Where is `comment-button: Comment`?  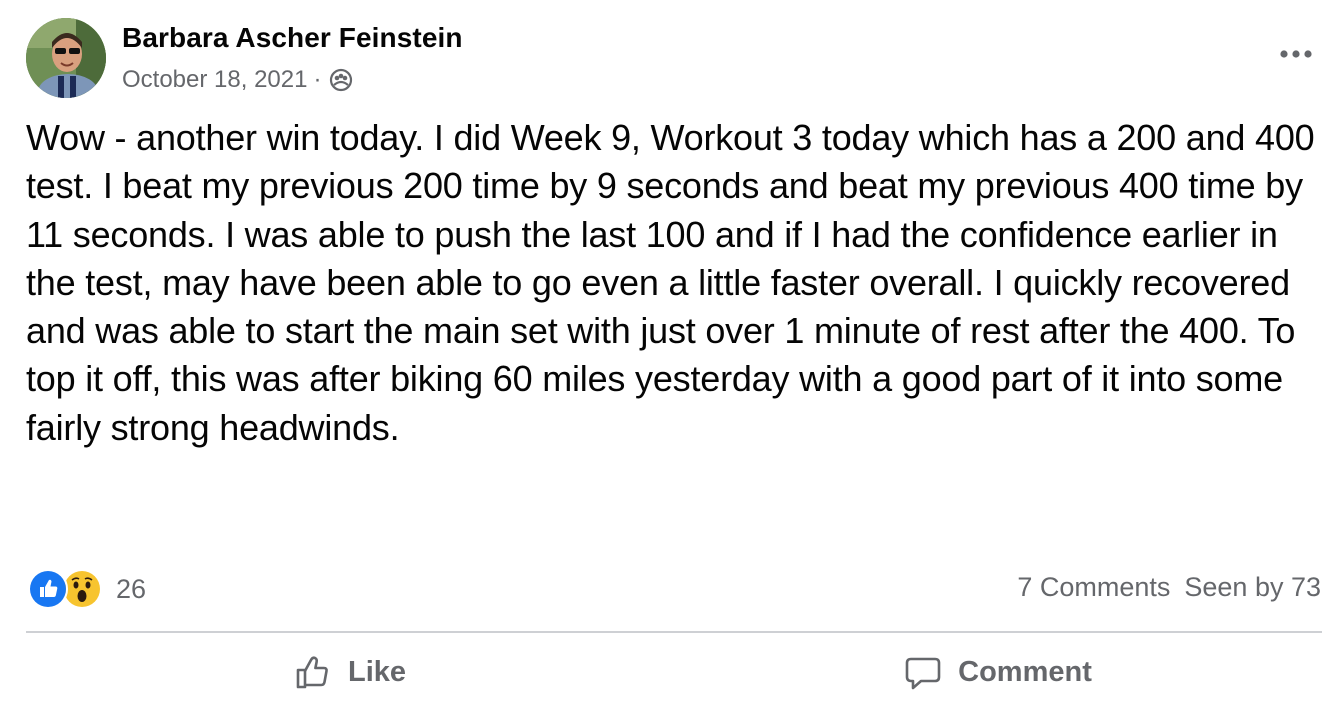 comment-button: Comment is located at coordinates (998, 672).